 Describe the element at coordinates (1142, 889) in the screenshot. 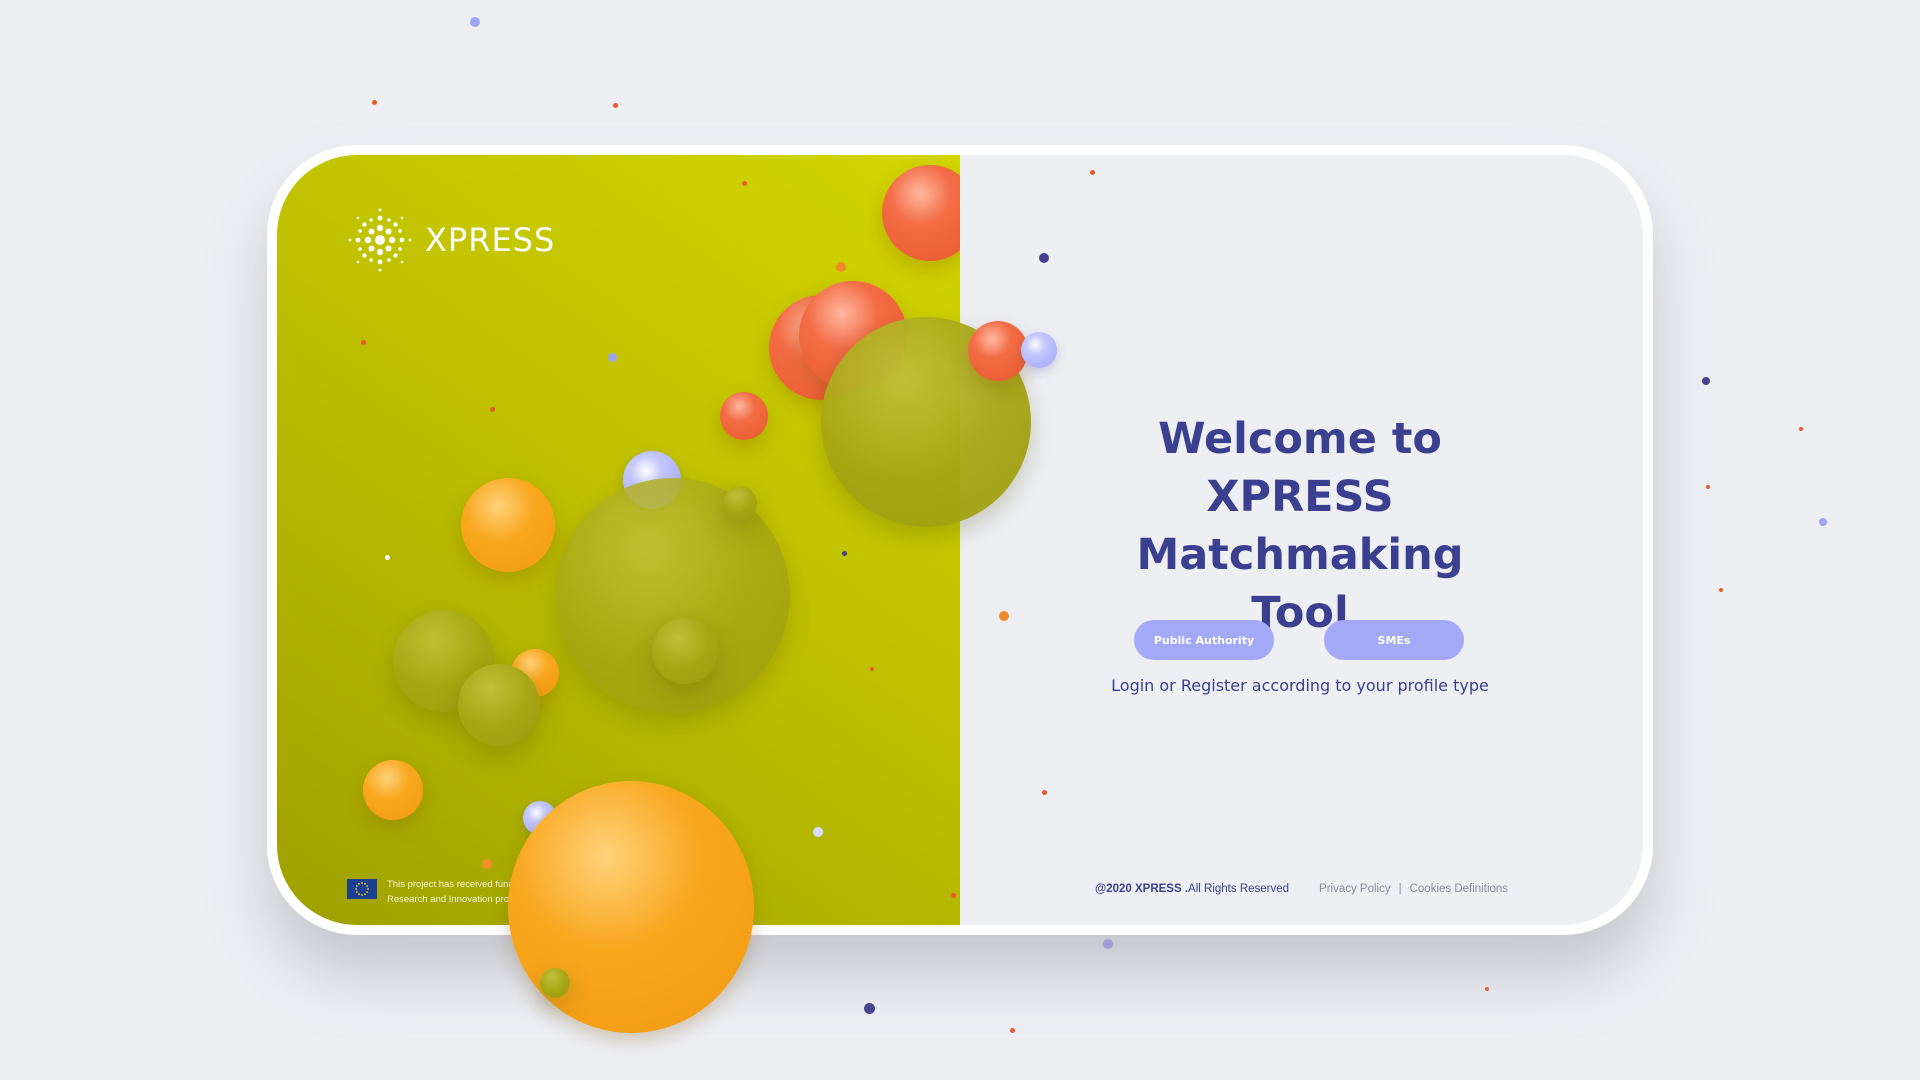

I see `copyright-brand: @2020 XPRESS .` at that location.